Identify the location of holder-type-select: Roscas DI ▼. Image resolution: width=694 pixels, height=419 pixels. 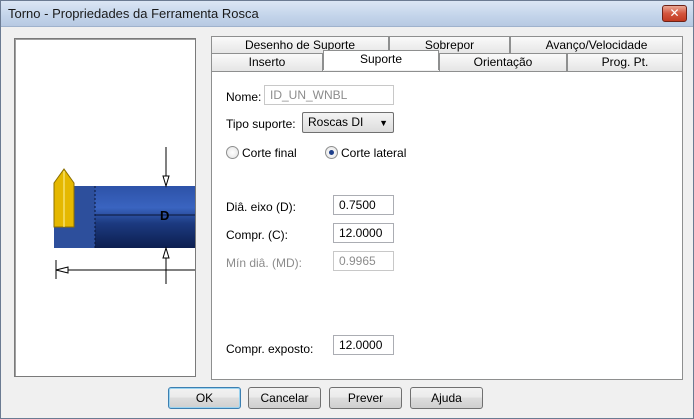
(348, 122).